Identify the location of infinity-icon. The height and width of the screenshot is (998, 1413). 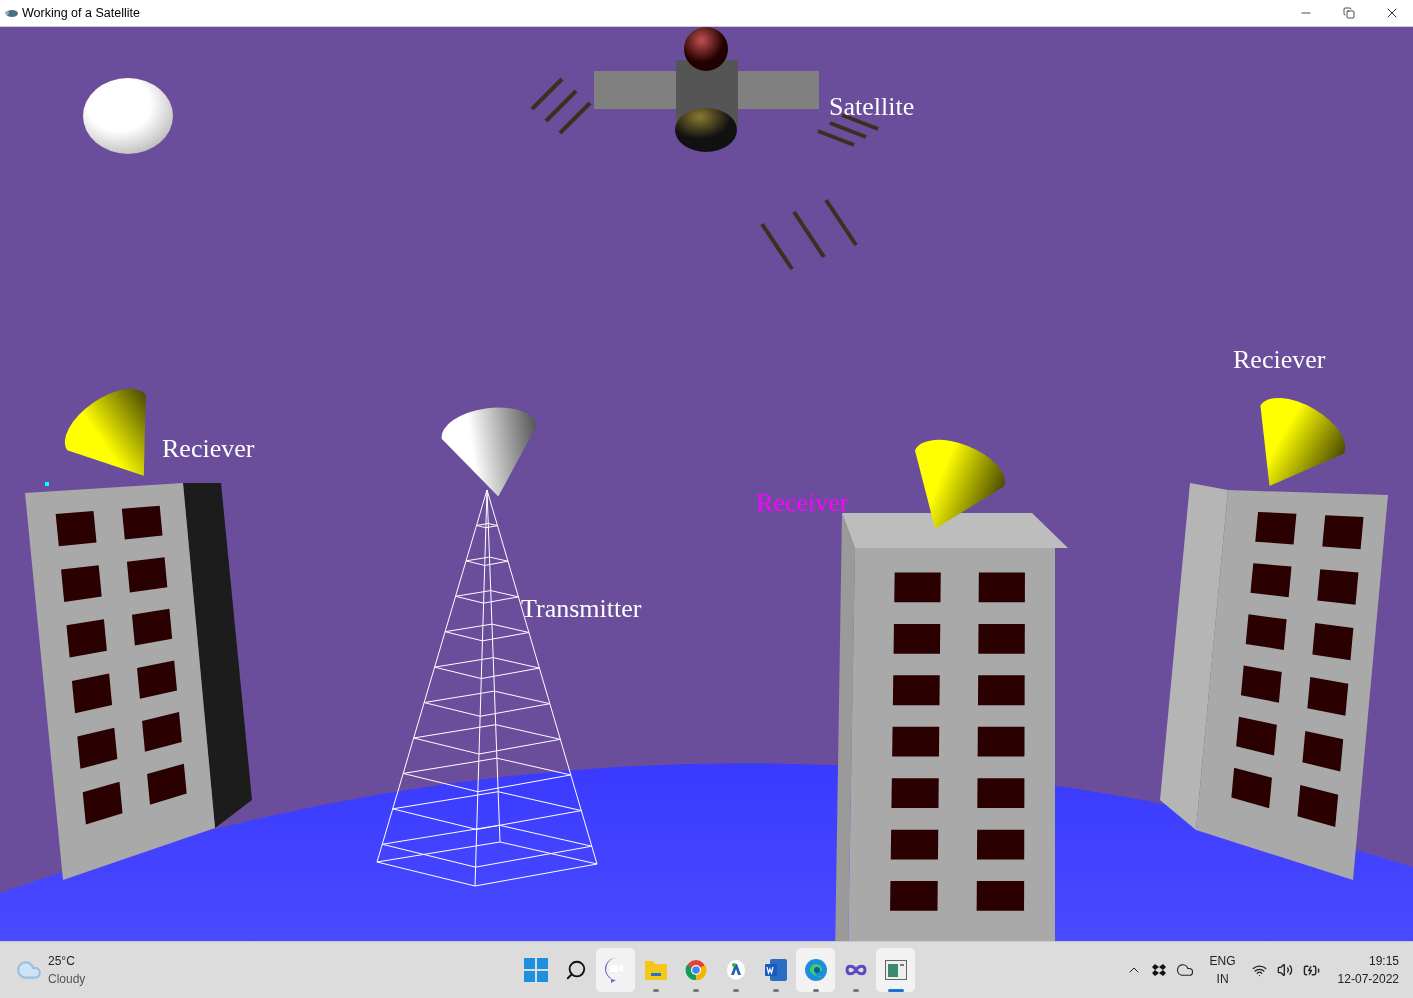
(855, 970).